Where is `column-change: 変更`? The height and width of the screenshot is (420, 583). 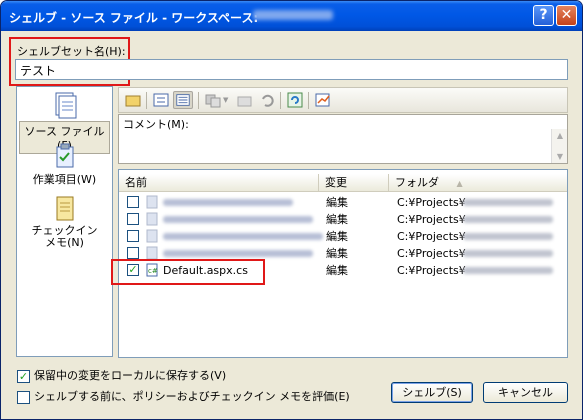 column-change: 変更 is located at coordinates (354, 183).